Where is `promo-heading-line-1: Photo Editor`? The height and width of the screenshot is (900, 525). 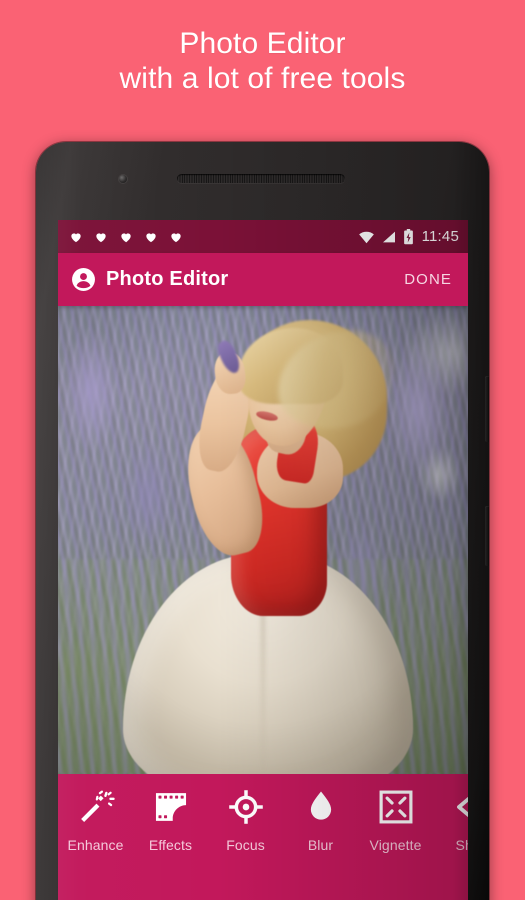 promo-heading-line-1: Photo Editor is located at coordinates (262, 43).